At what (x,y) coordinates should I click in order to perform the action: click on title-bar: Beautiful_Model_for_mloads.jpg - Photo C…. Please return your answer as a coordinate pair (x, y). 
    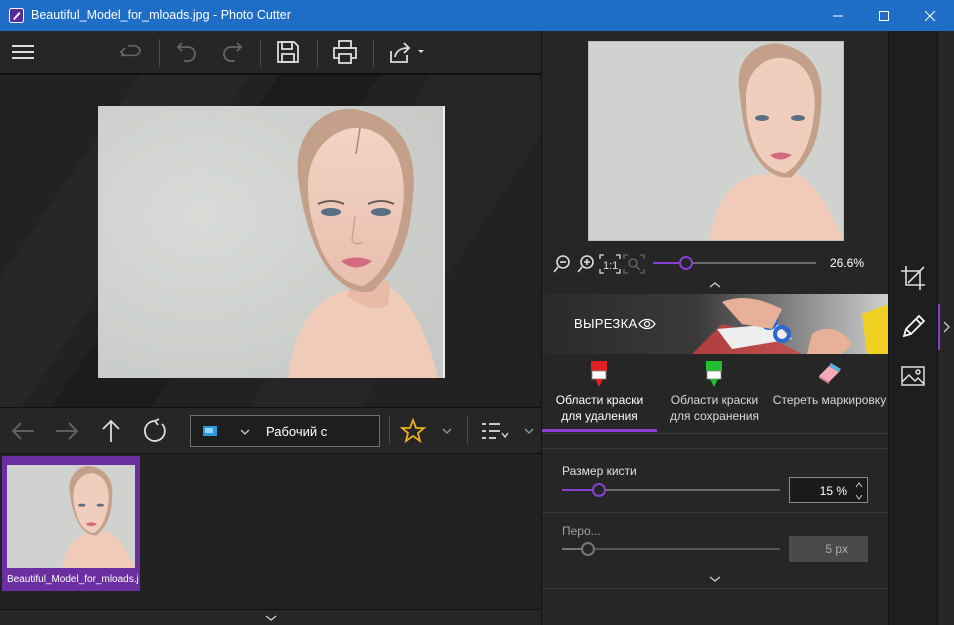
    Looking at the image, I should click on (477, 15).